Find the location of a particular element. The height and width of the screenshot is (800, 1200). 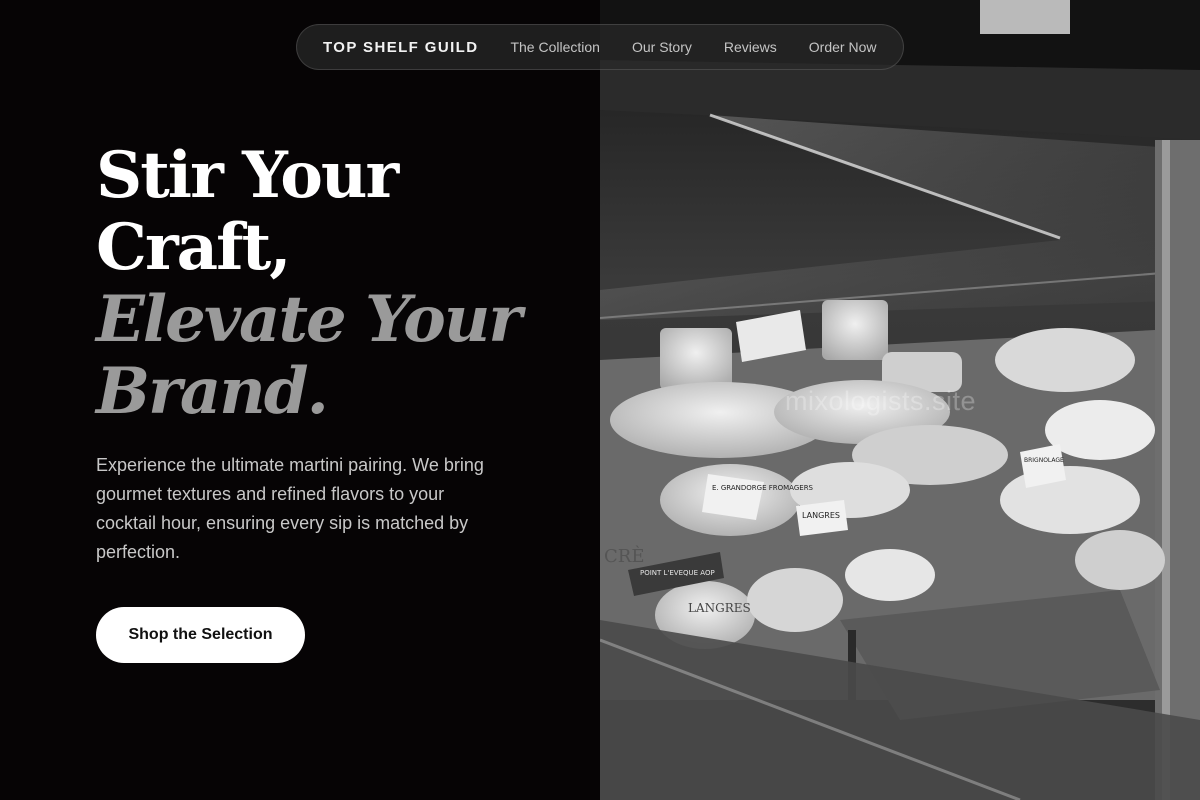

hero-title-accent-line-1: Elevate Your is located at coordinates (309, 319).